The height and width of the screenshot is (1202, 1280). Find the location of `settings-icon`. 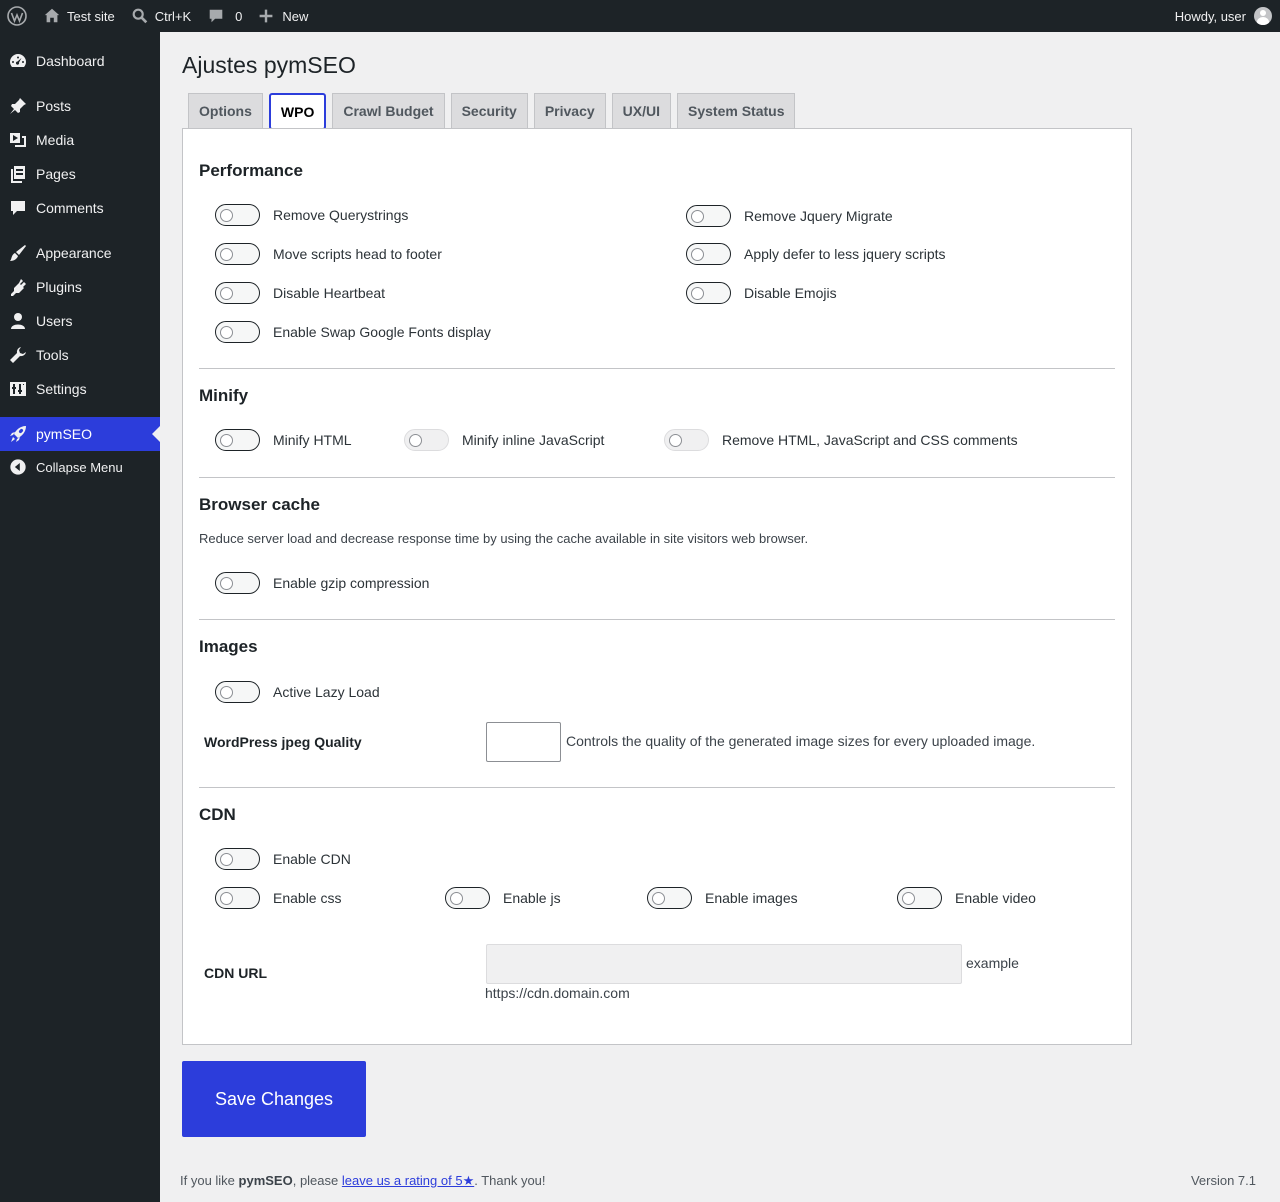

settings-icon is located at coordinates (18, 389).